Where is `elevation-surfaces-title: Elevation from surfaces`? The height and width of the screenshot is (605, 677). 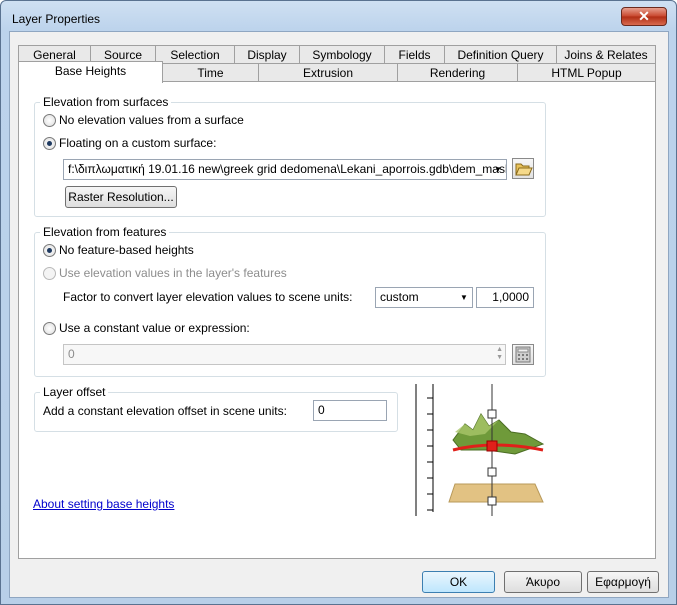
elevation-surfaces-title: Elevation from surfaces is located at coordinates (106, 102).